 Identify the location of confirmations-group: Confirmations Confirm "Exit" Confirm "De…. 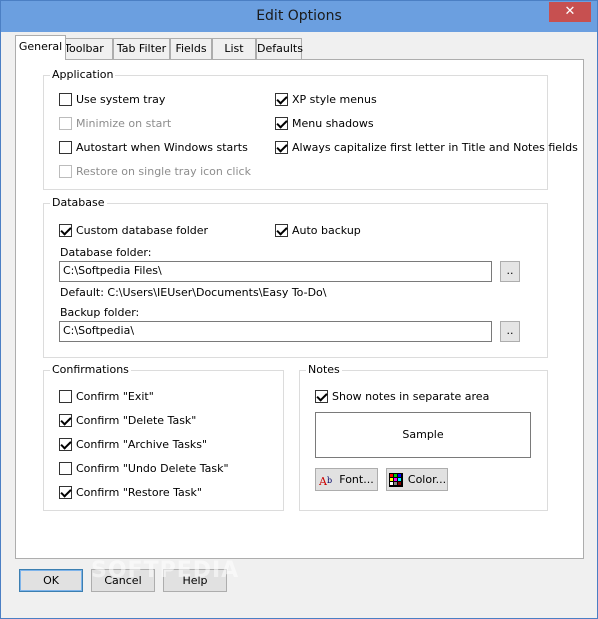
(163, 437).